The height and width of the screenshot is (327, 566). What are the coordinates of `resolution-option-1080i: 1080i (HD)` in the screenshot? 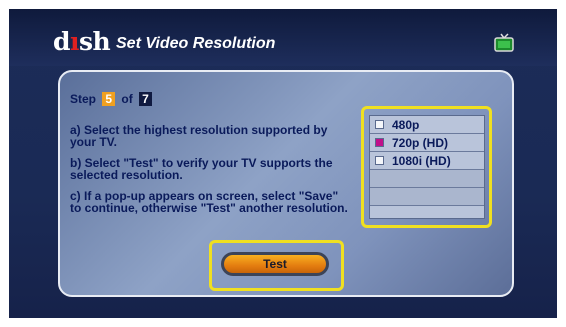 It's located at (427, 161).